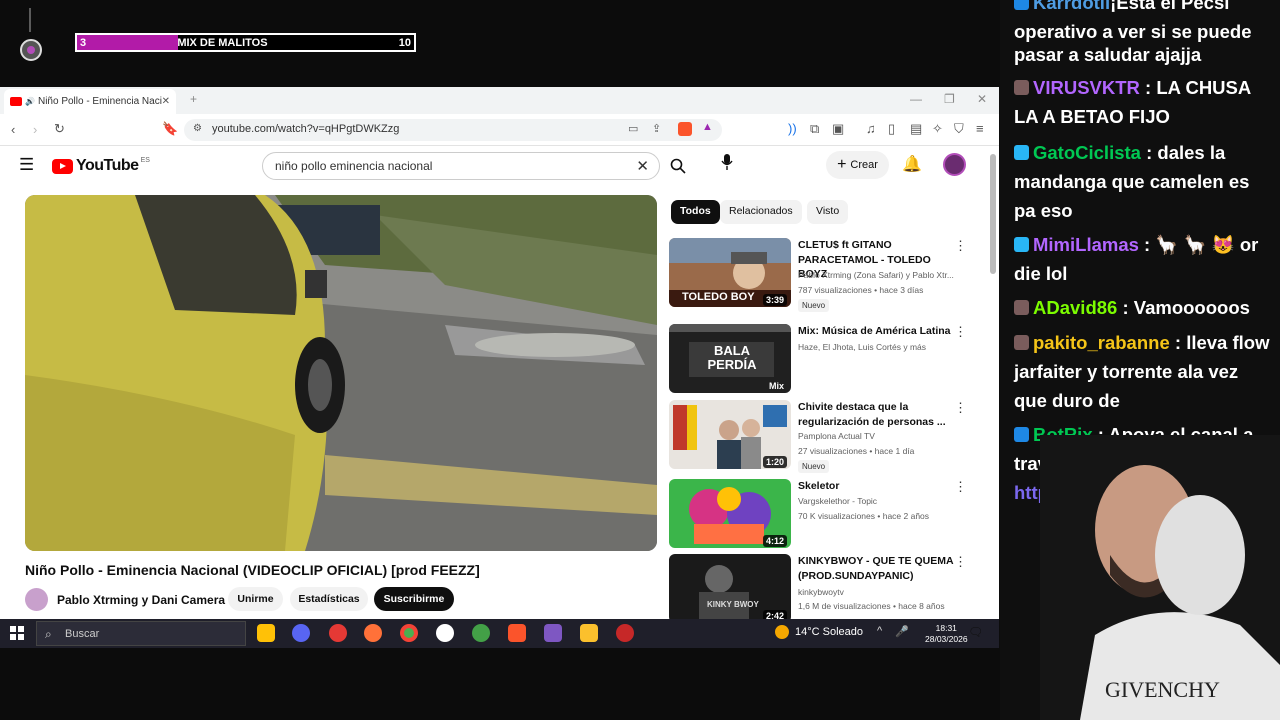 This screenshot has height=720, width=1280. What do you see at coordinates (461, 166) in the screenshot?
I see `search-input: niño pollo eminencia nacional ✕` at bounding box center [461, 166].